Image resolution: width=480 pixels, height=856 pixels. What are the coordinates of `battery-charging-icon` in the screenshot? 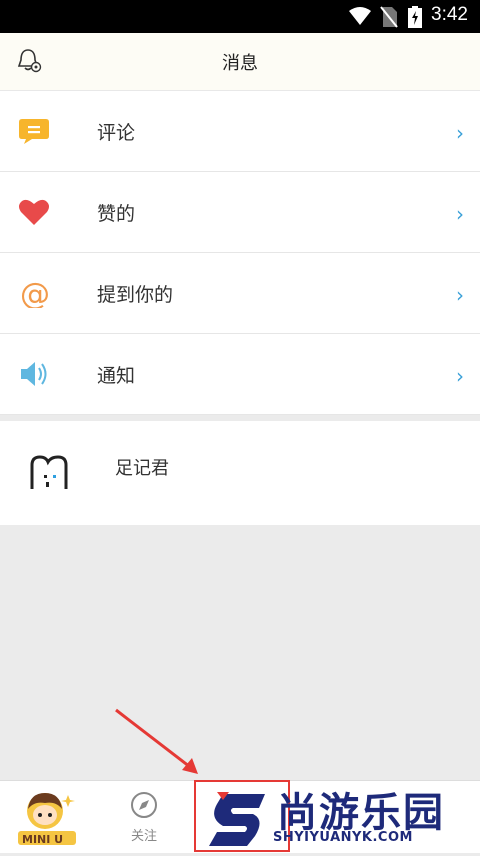 It's located at (415, 17).